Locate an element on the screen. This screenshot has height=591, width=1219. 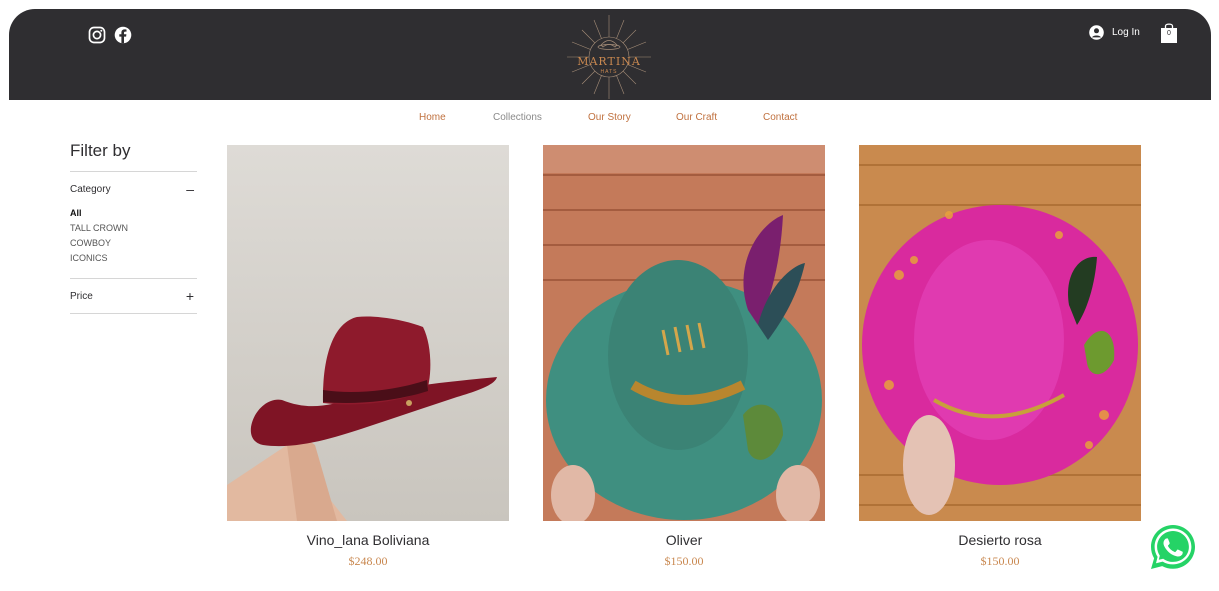
category-list: All TALL CROWN COWBOY ICONICS is located at coordinates (133, 236).